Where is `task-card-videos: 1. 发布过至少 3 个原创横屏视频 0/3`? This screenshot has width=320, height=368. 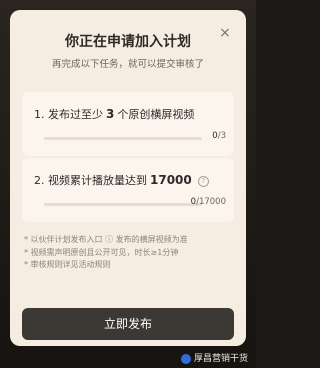 task-card-videos: 1. 发布过至少 3 个原创横屏视频 0/3 is located at coordinates (128, 124).